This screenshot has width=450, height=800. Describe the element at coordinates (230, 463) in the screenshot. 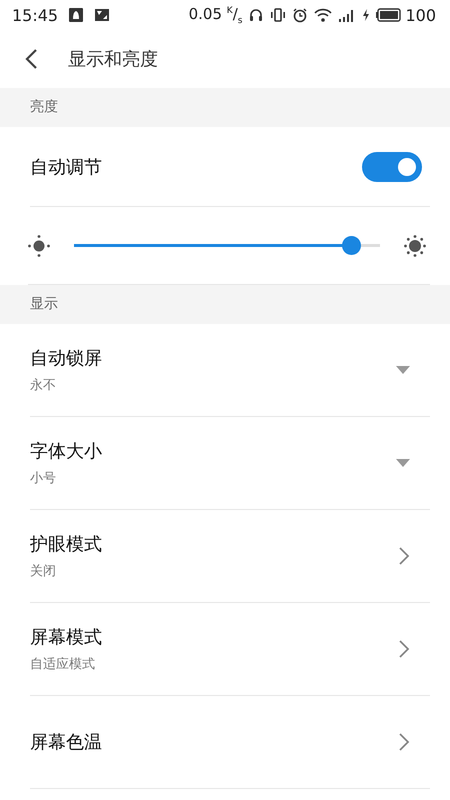

I see `setting-item: 字体大小 小号` at that location.